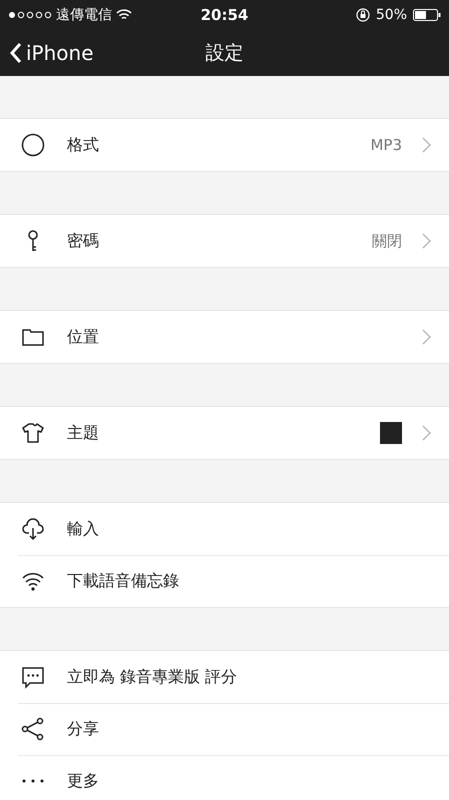 This screenshot has width=449, height=800. What do you see at coordinates (83, 241) in the screenshot?
I see `row-label: 密碼` at bounding box center [83, 241].